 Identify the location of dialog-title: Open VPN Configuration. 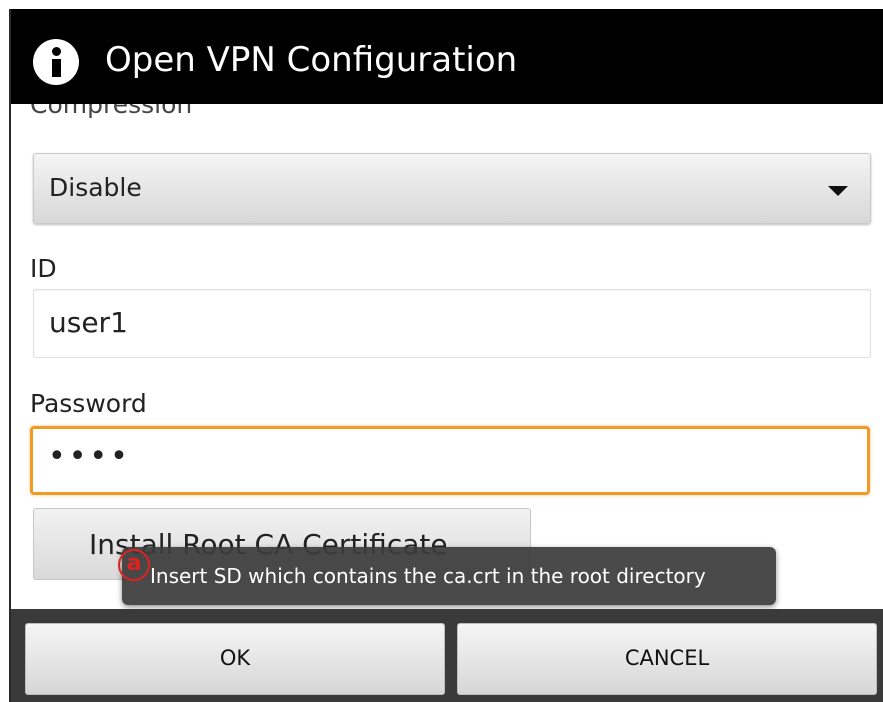
(311, 60).